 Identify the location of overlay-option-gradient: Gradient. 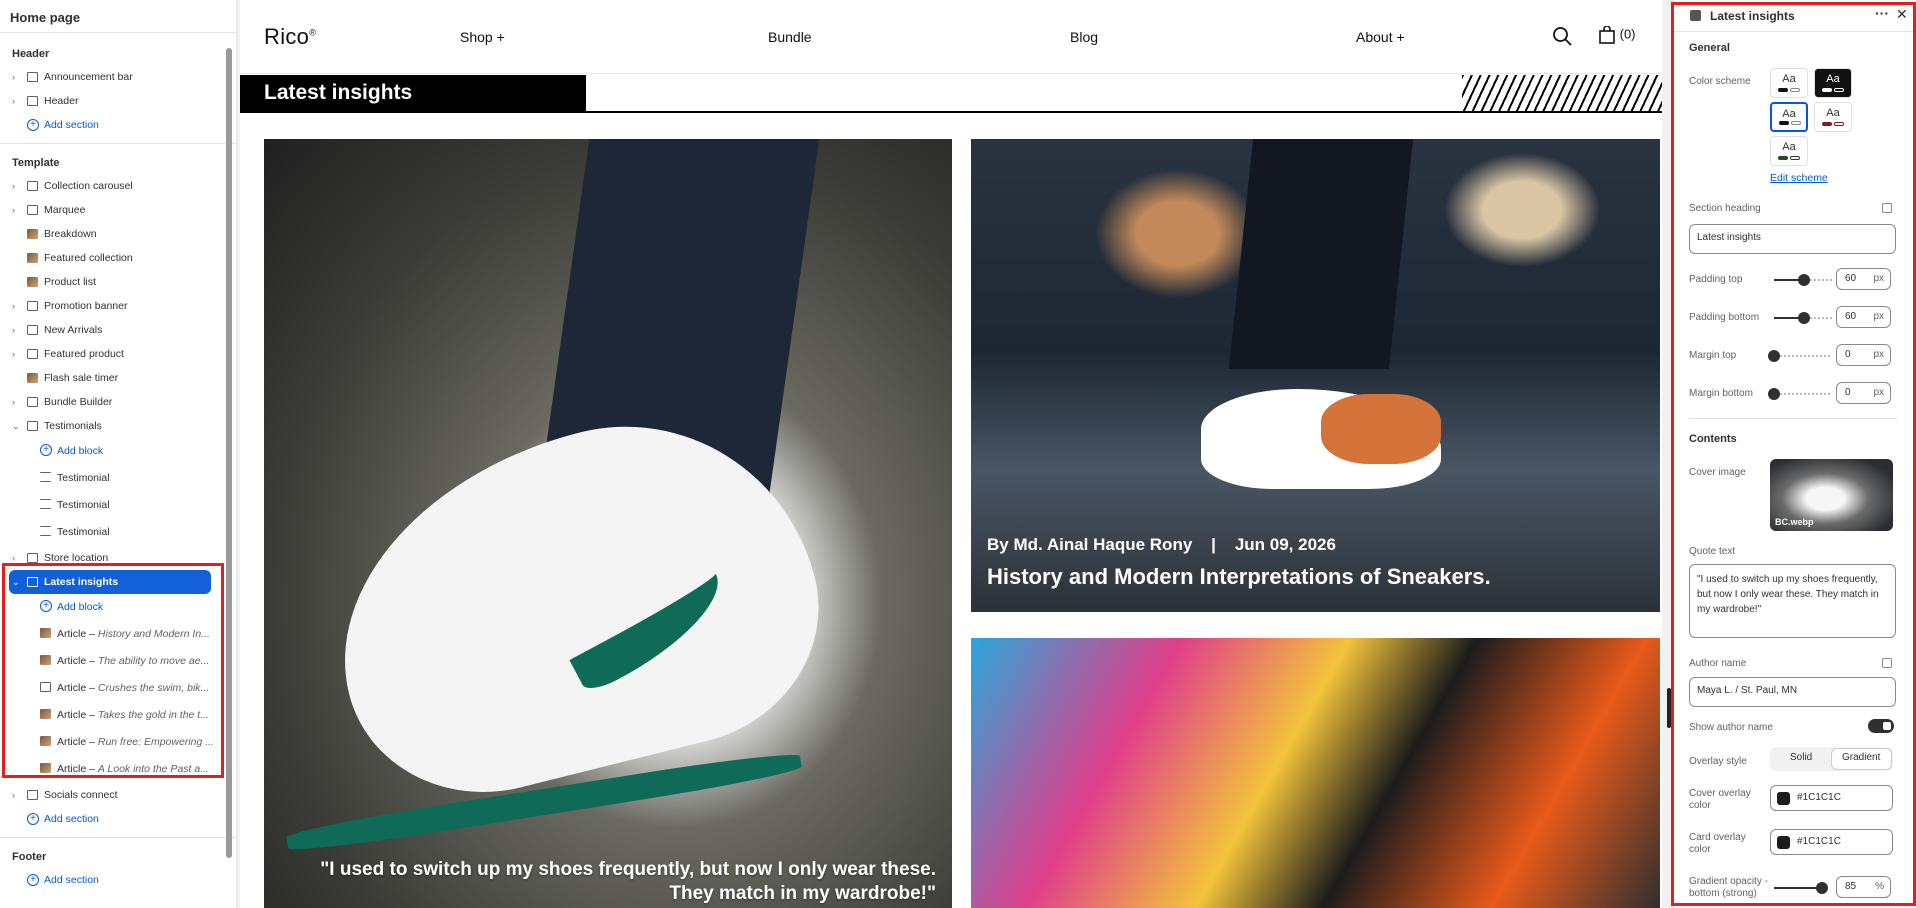
(1861, 757).